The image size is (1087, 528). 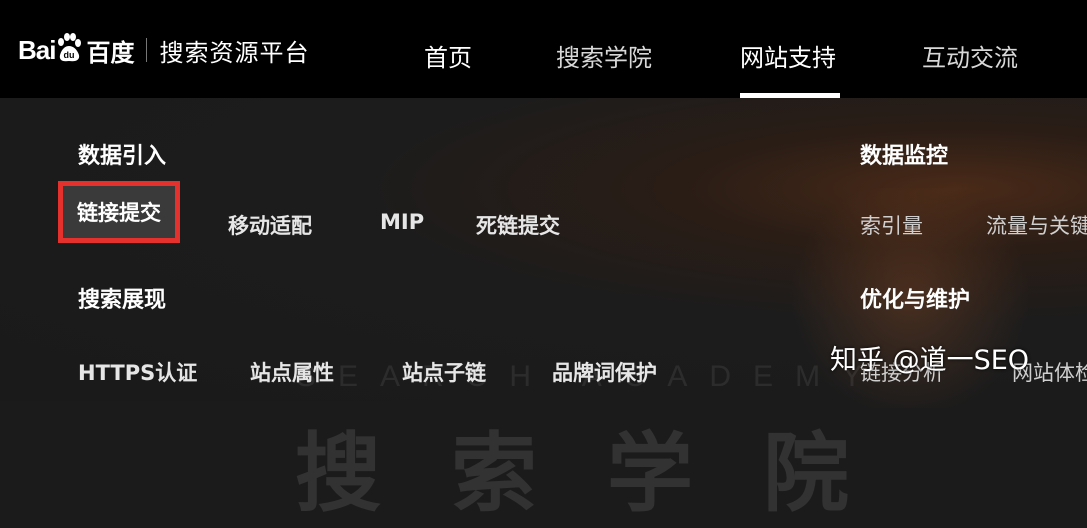 I want to click on link-site-sublinks: 站点子链, so click(x=444, y=372).